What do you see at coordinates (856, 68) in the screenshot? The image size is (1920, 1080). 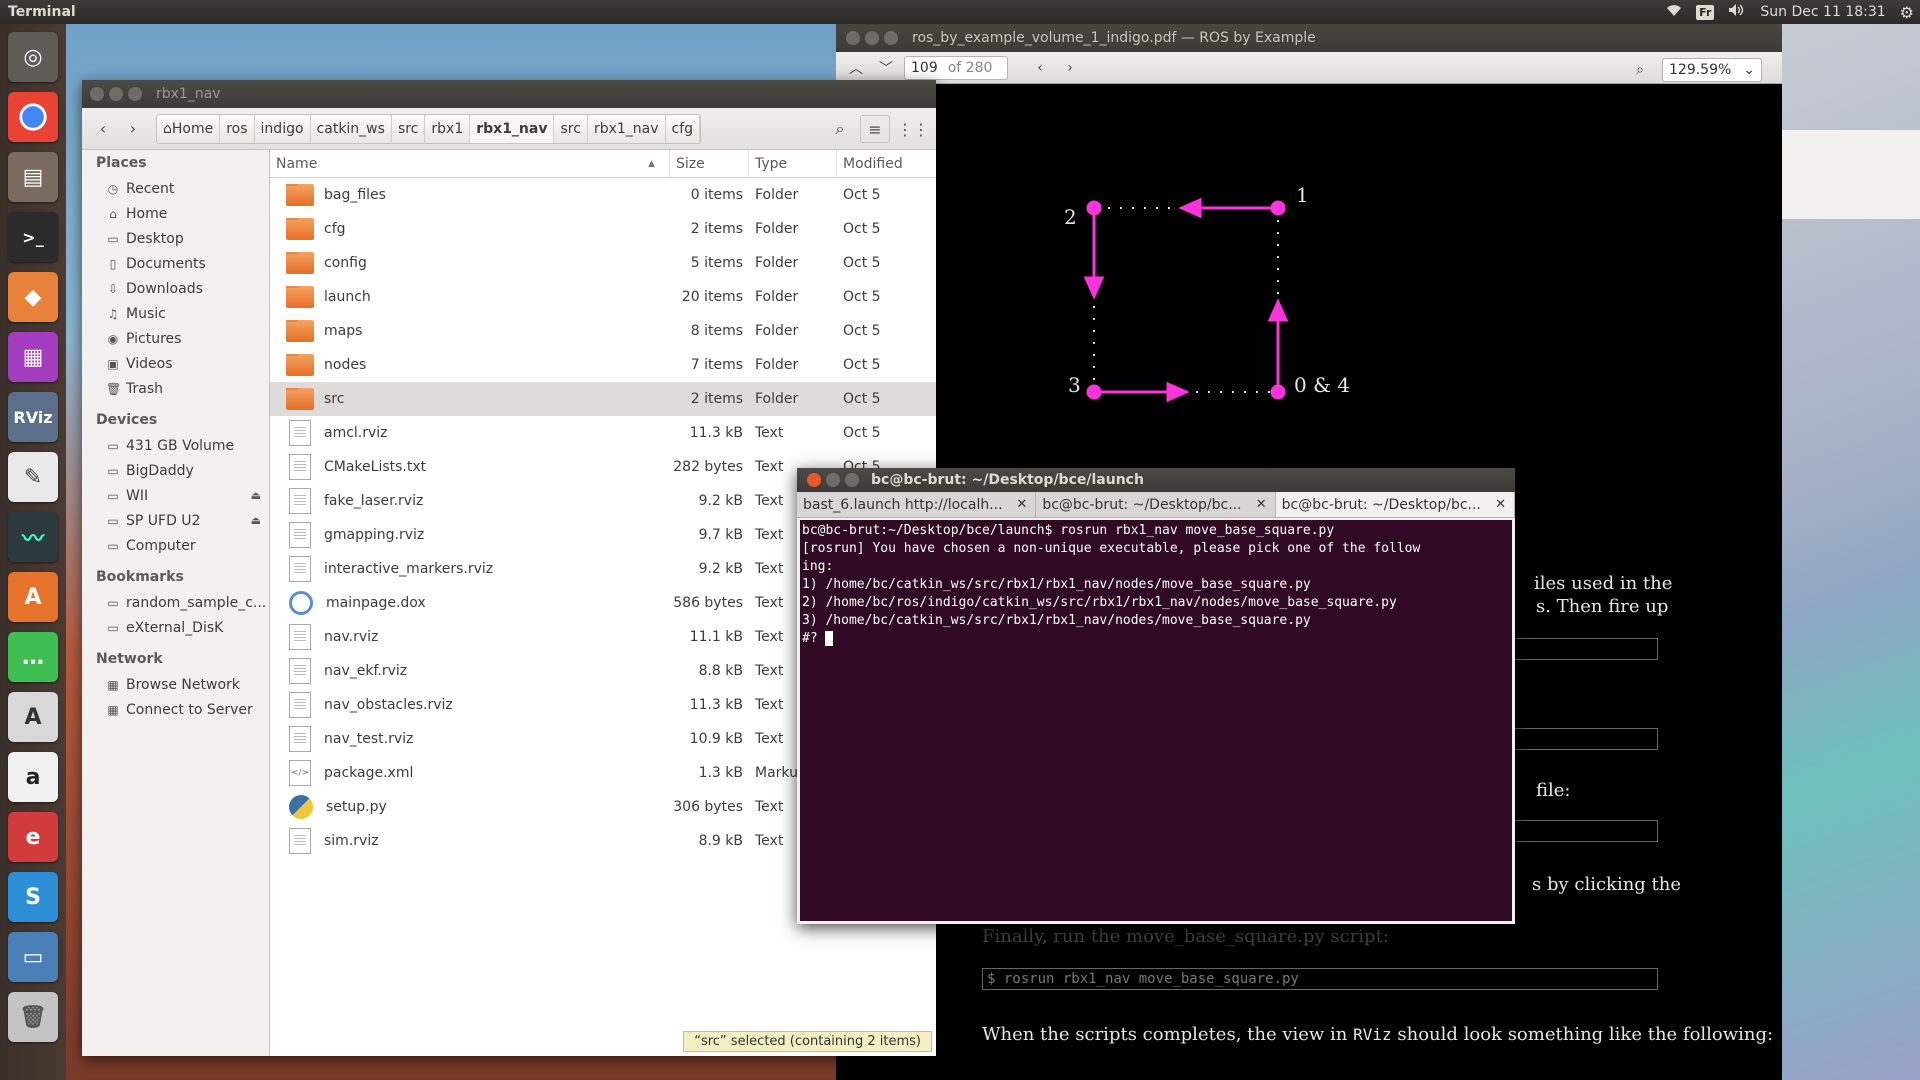 I see `previous-page-icon: ︿` at bounding box center [856, 68].